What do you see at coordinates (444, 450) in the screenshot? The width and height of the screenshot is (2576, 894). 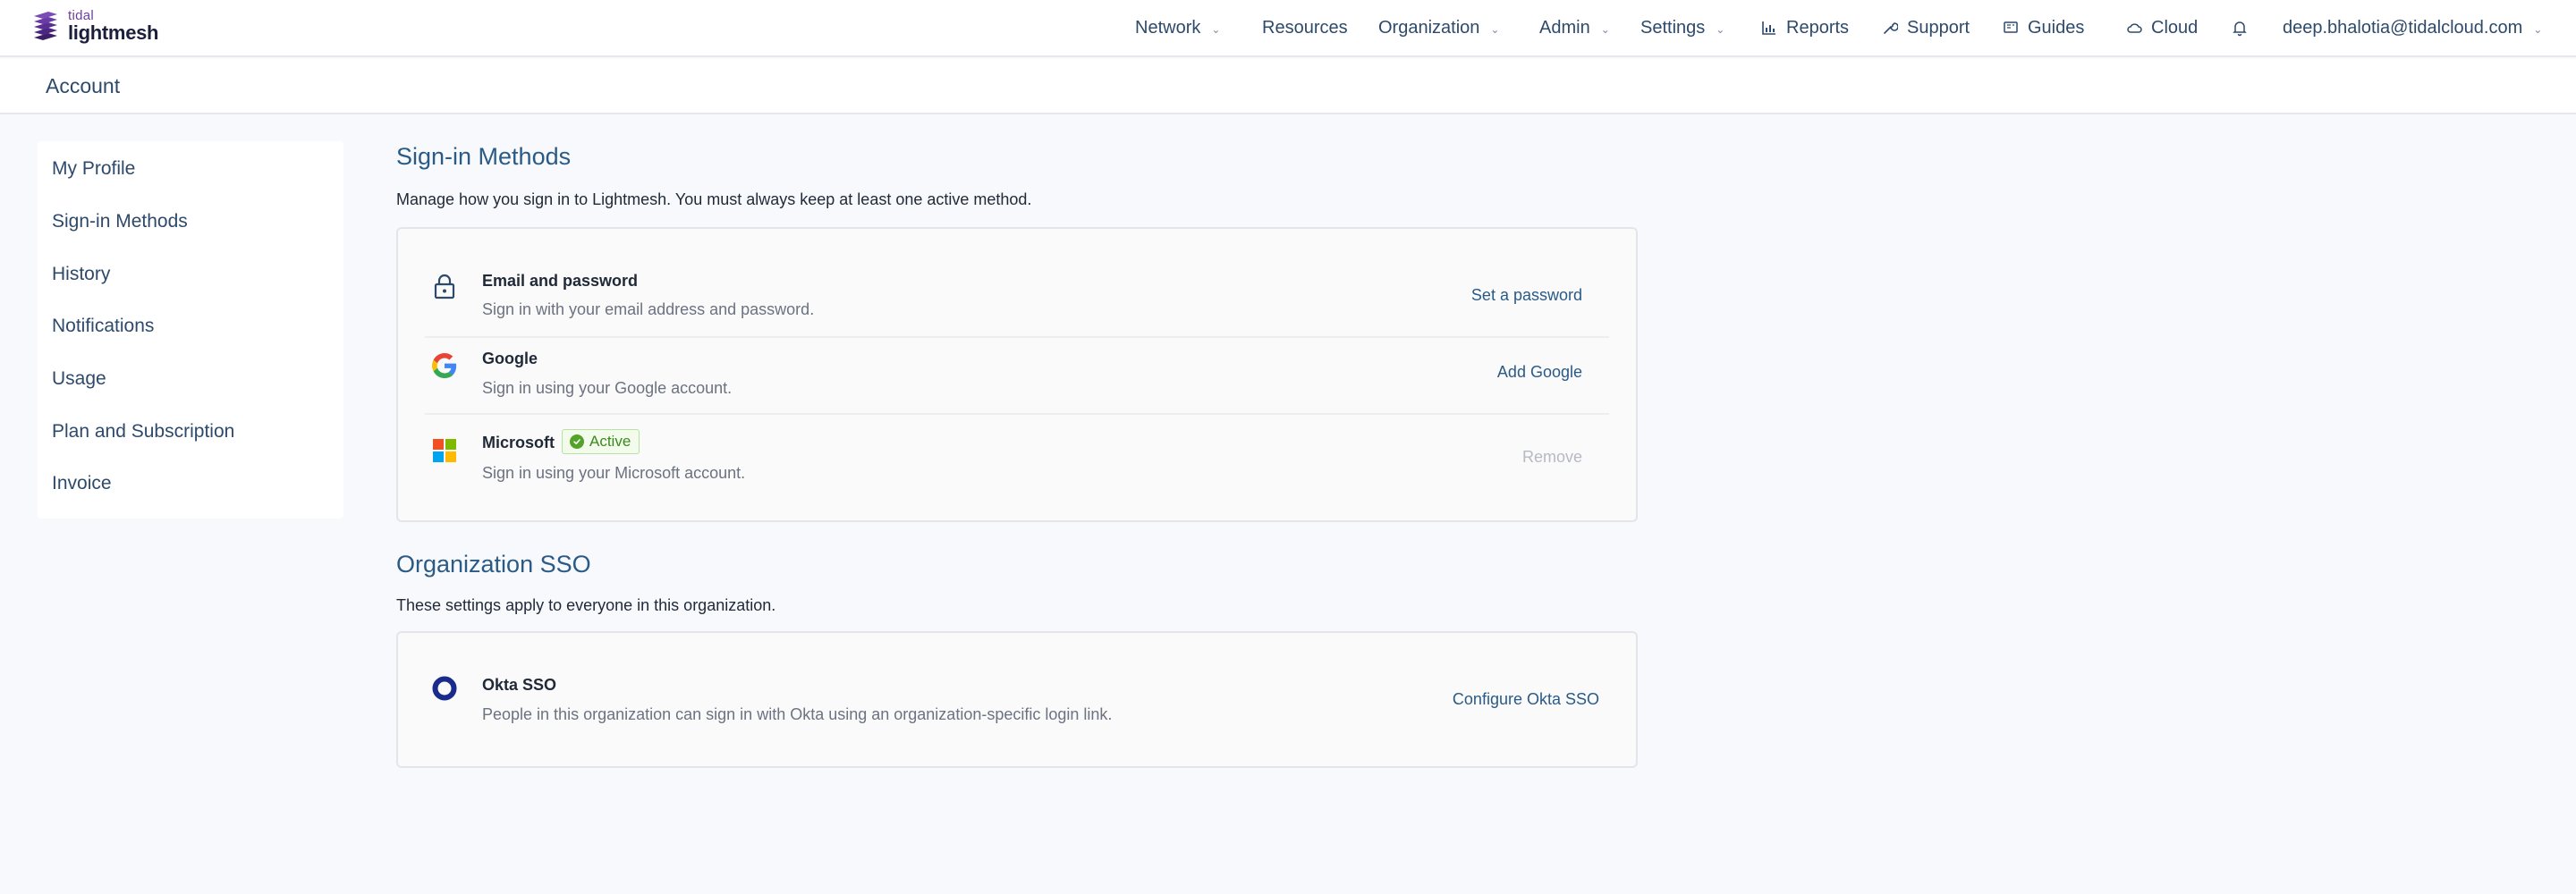 I see `microsoft-icon` at bounding box center [444, 450].